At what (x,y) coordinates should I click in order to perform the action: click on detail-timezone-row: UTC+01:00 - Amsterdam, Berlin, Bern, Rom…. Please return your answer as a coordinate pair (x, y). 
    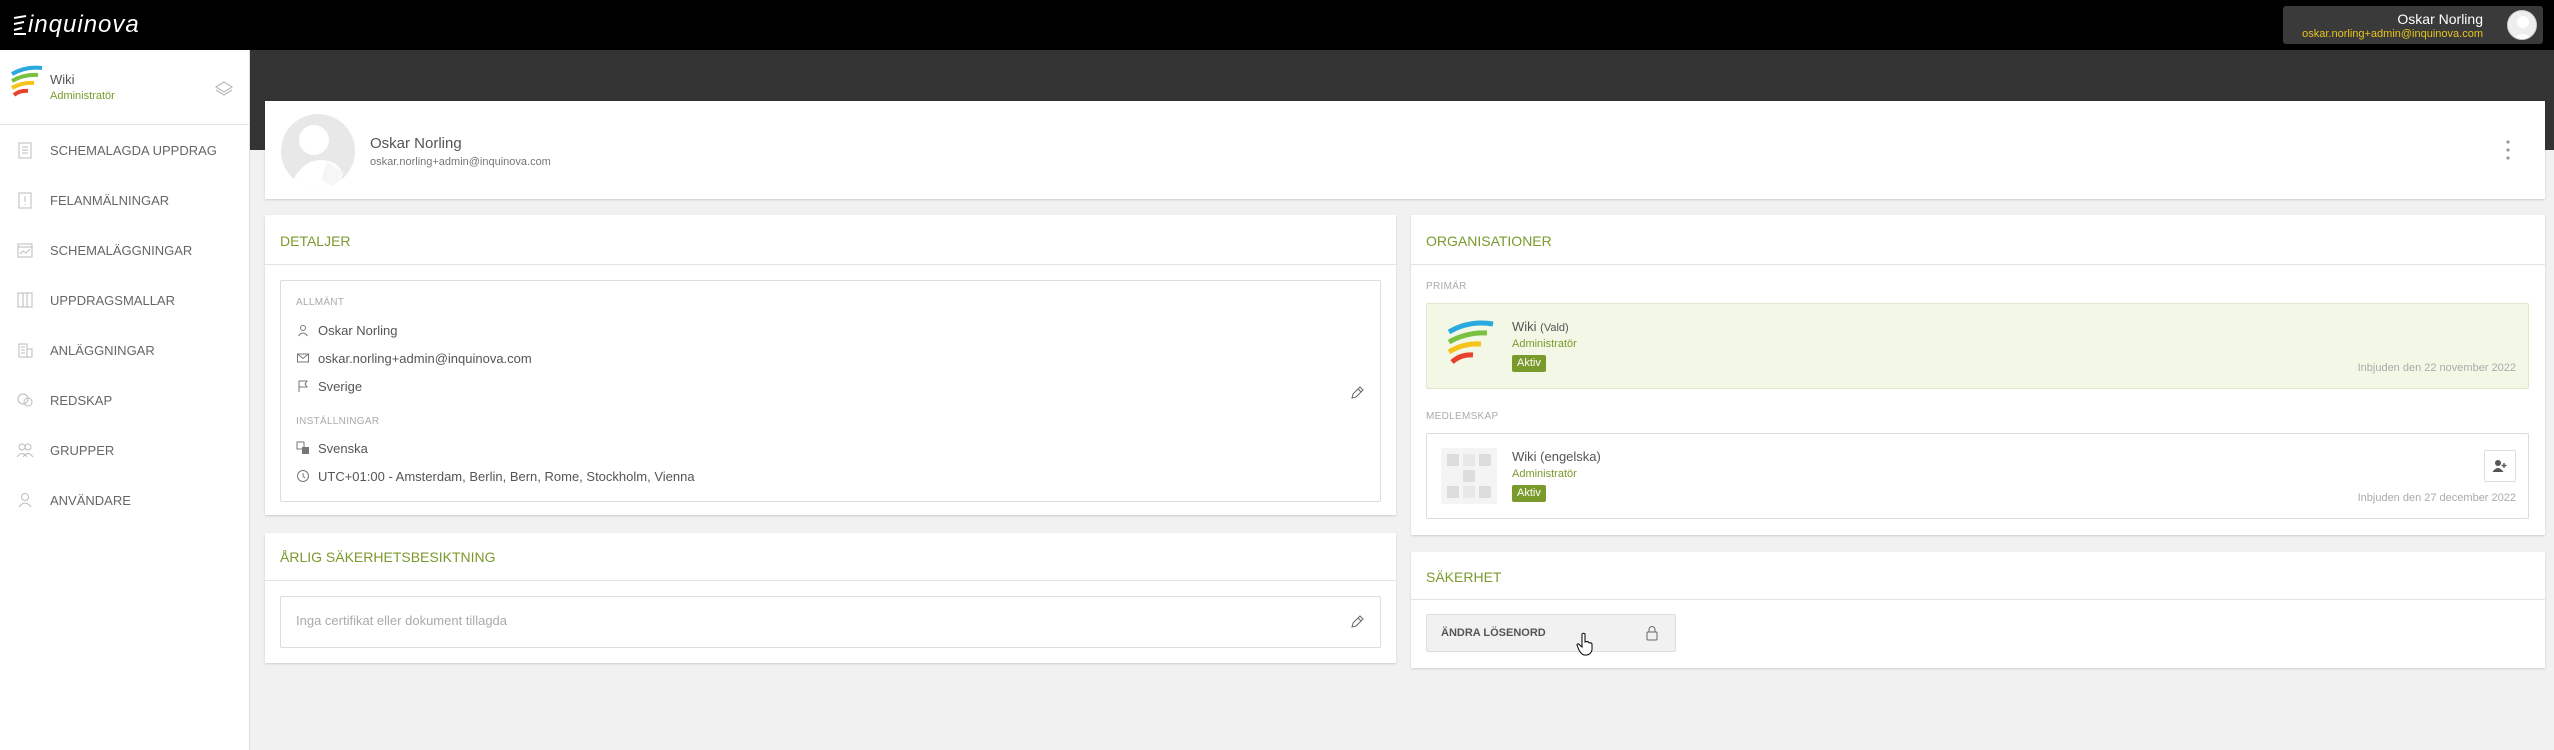
    Looking at the image, I should click on (495, 476).